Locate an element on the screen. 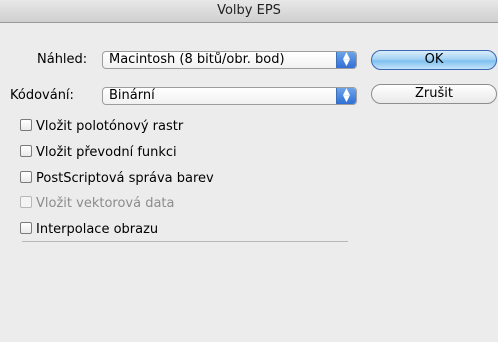  checkbox-postscript-color is located at coordinates (26, 177).